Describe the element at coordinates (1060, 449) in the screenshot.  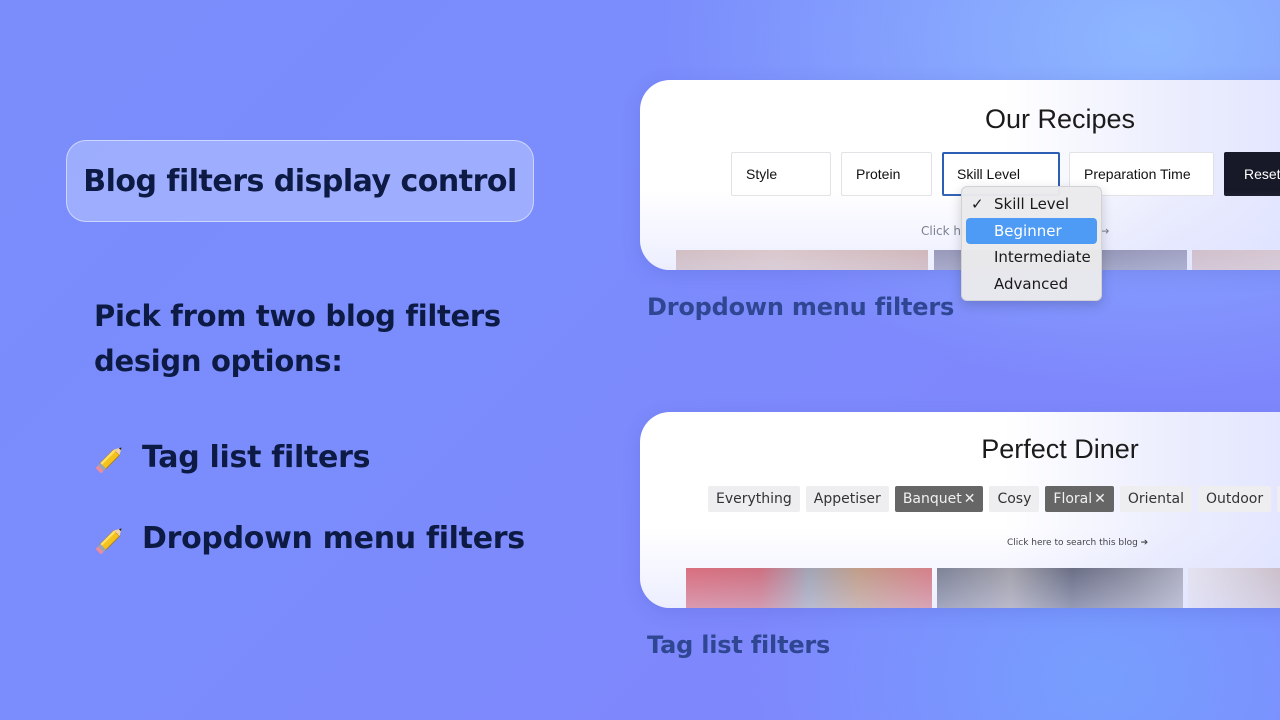
I see `card-title: Perfect Diner` at that location.